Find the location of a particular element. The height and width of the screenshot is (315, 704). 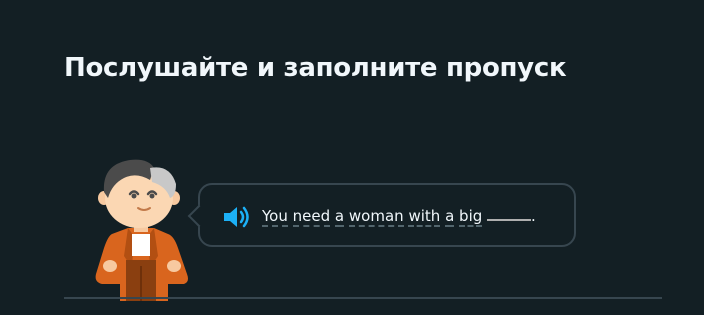

word-token: woman is located at coordinates (376, 217).